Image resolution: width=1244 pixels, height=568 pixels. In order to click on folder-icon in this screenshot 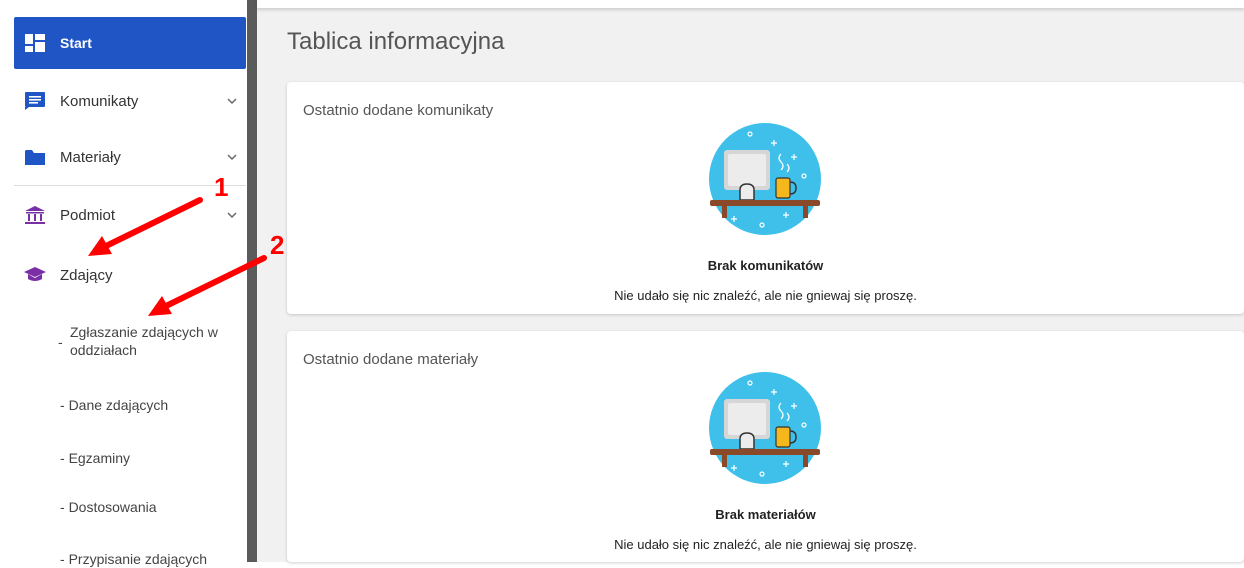, I will do `click(35, 157)`.